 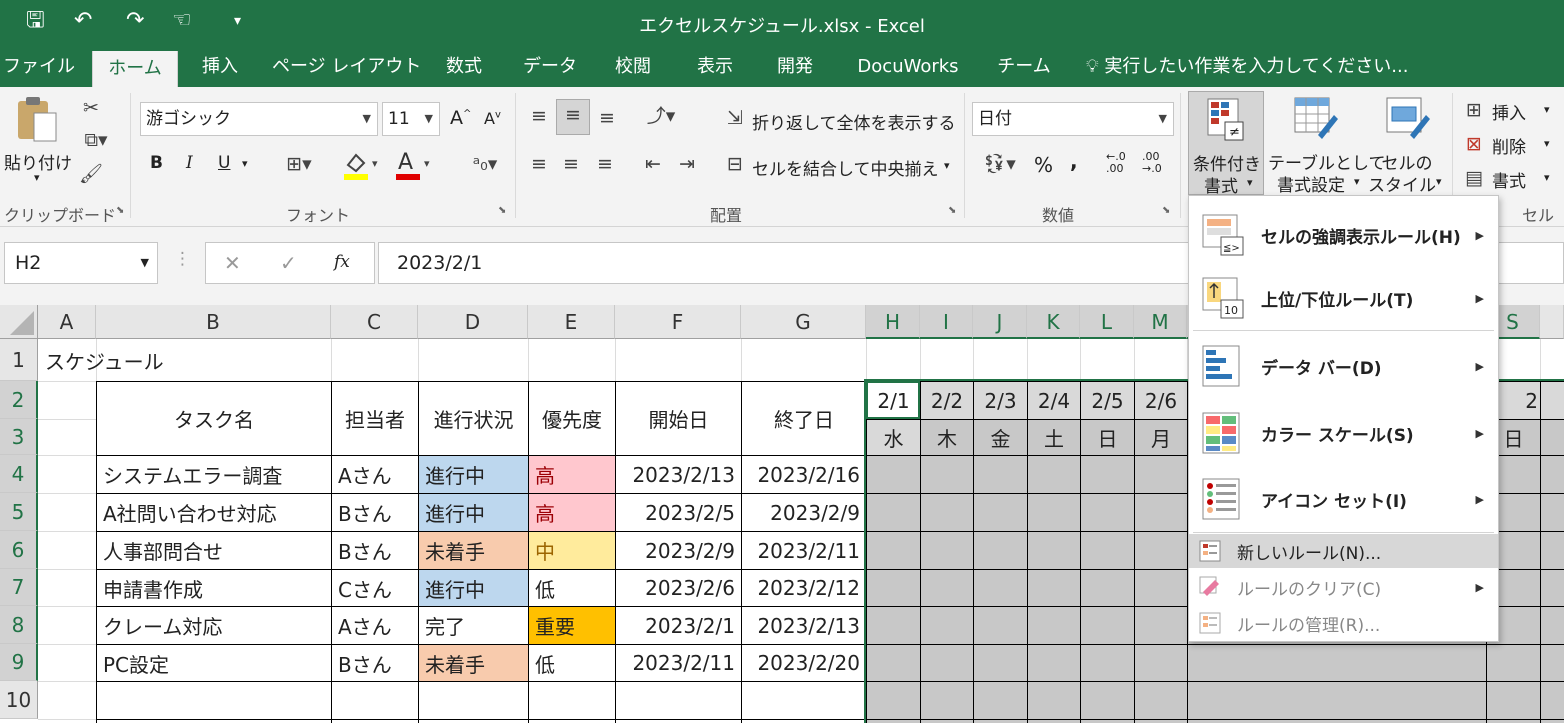 I want to click on row-header: 2, so click(x=19, y=400).